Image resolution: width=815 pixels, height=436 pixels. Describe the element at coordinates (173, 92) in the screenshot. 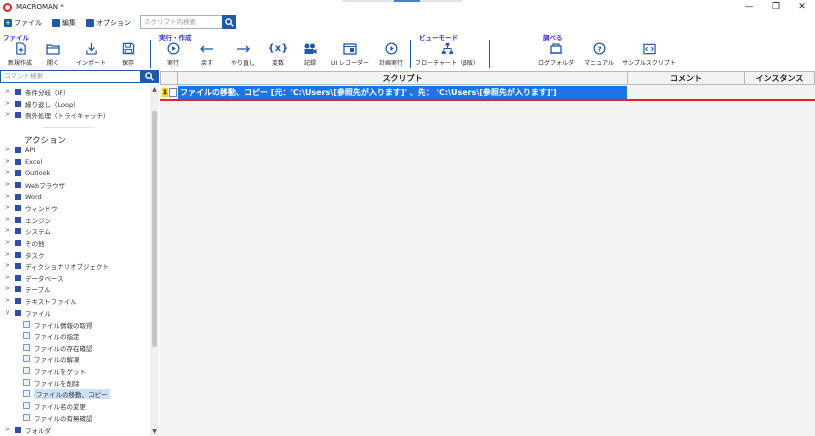

I see `script-row-icon` at that location.